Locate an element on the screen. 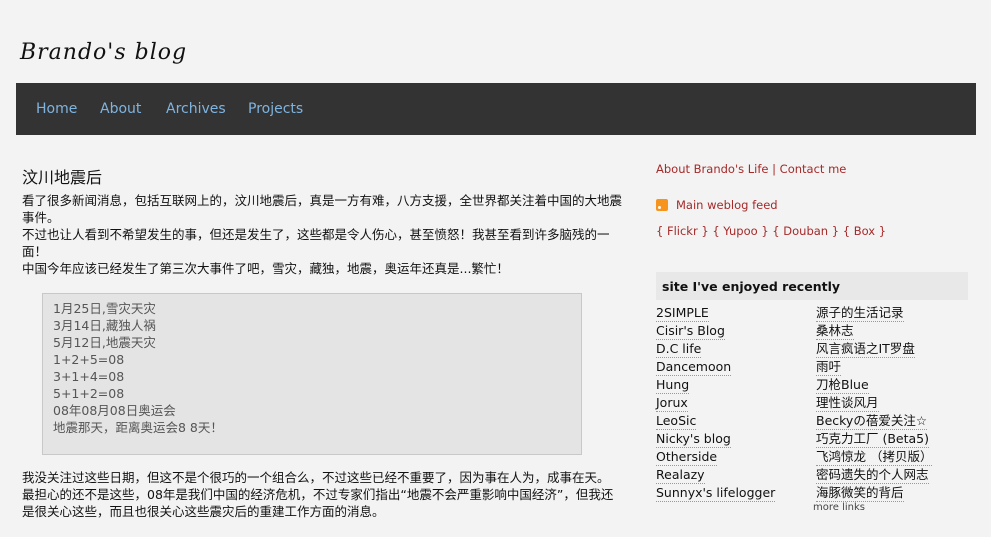  main-feed-link: Main weblog feed is located at coordinates (727, 205).